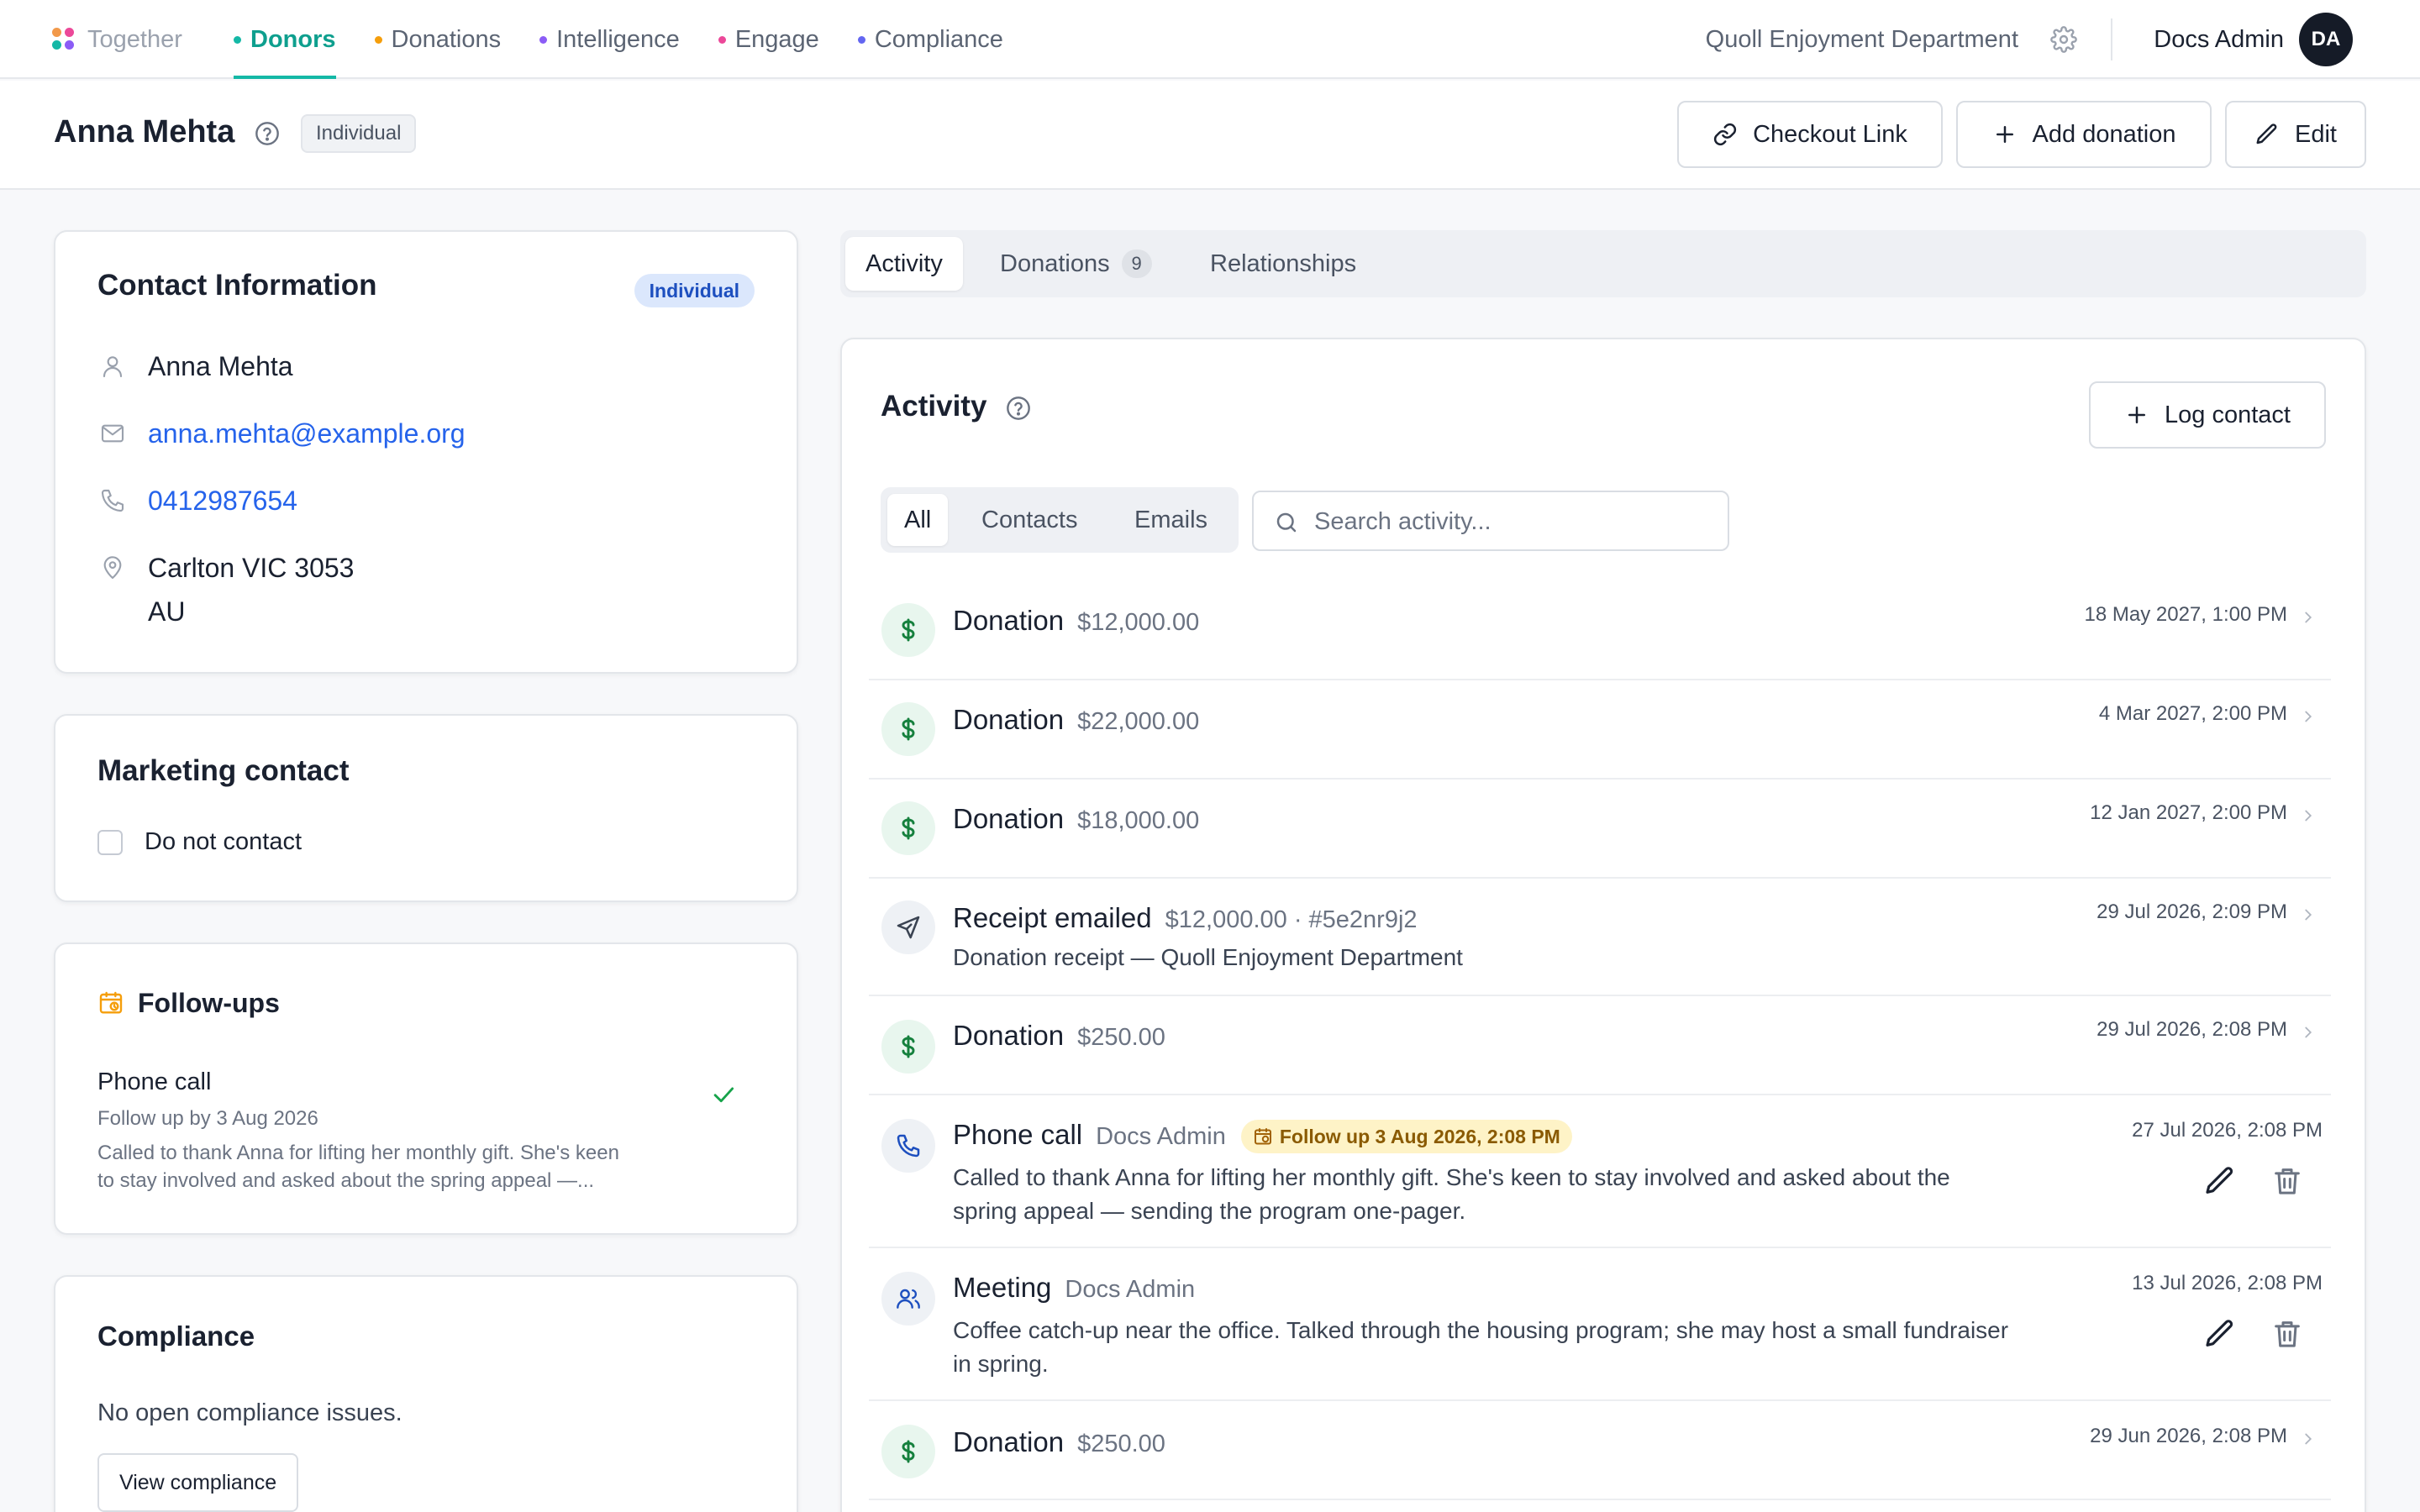 This screenshot has width=2420, height=1512. What do you see at coordinates (1600, 829) in the screenshot?
I see `activity-row: Donation $18,000.00 12 Jan 2027, 2:00 PM` at bounding box center [1600, 829].